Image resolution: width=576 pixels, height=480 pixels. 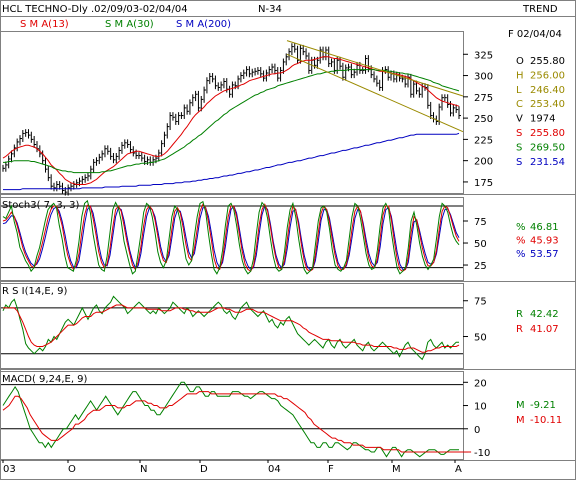 What do you see at coordinates (546, 420) in the screenshot?
I see `macd-readout-value: -10.11` at bounding box center [546, 420].